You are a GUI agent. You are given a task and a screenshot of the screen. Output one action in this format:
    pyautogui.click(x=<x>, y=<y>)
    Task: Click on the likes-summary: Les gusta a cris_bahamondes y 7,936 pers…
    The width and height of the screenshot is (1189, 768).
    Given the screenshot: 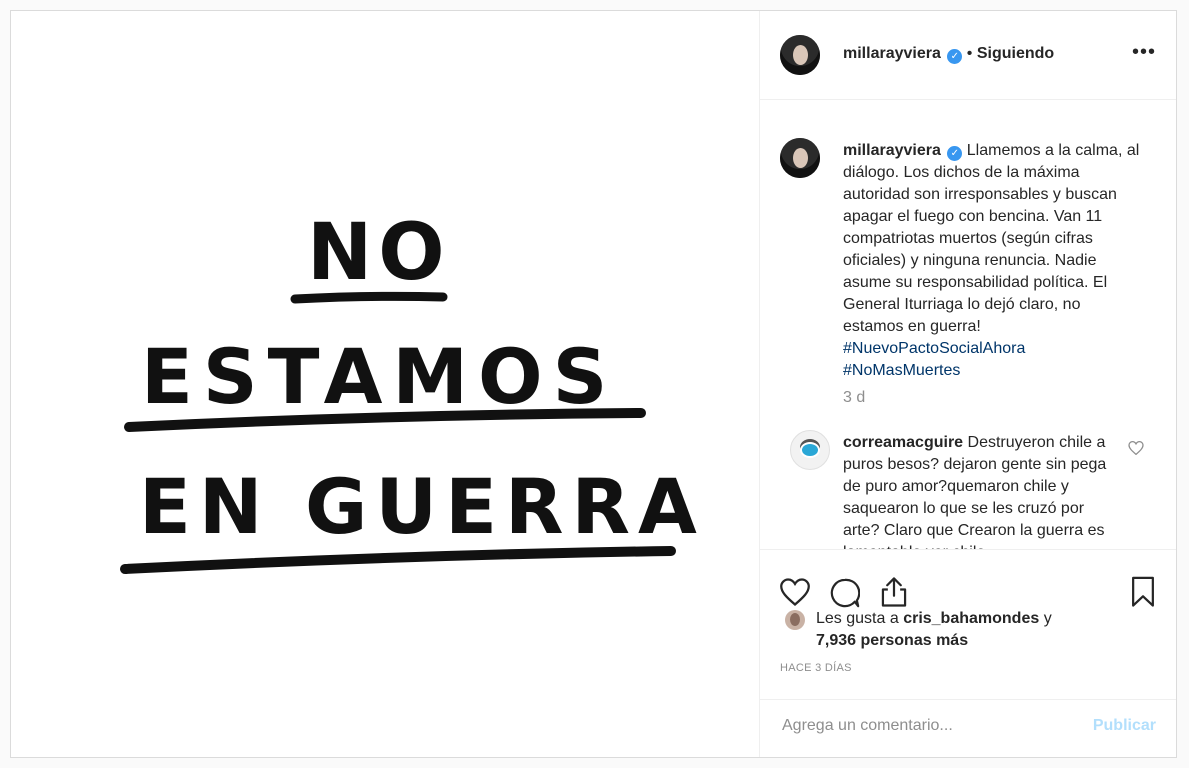 What is the action you would take?
    pyautogui.click(x=934, y=630)
    